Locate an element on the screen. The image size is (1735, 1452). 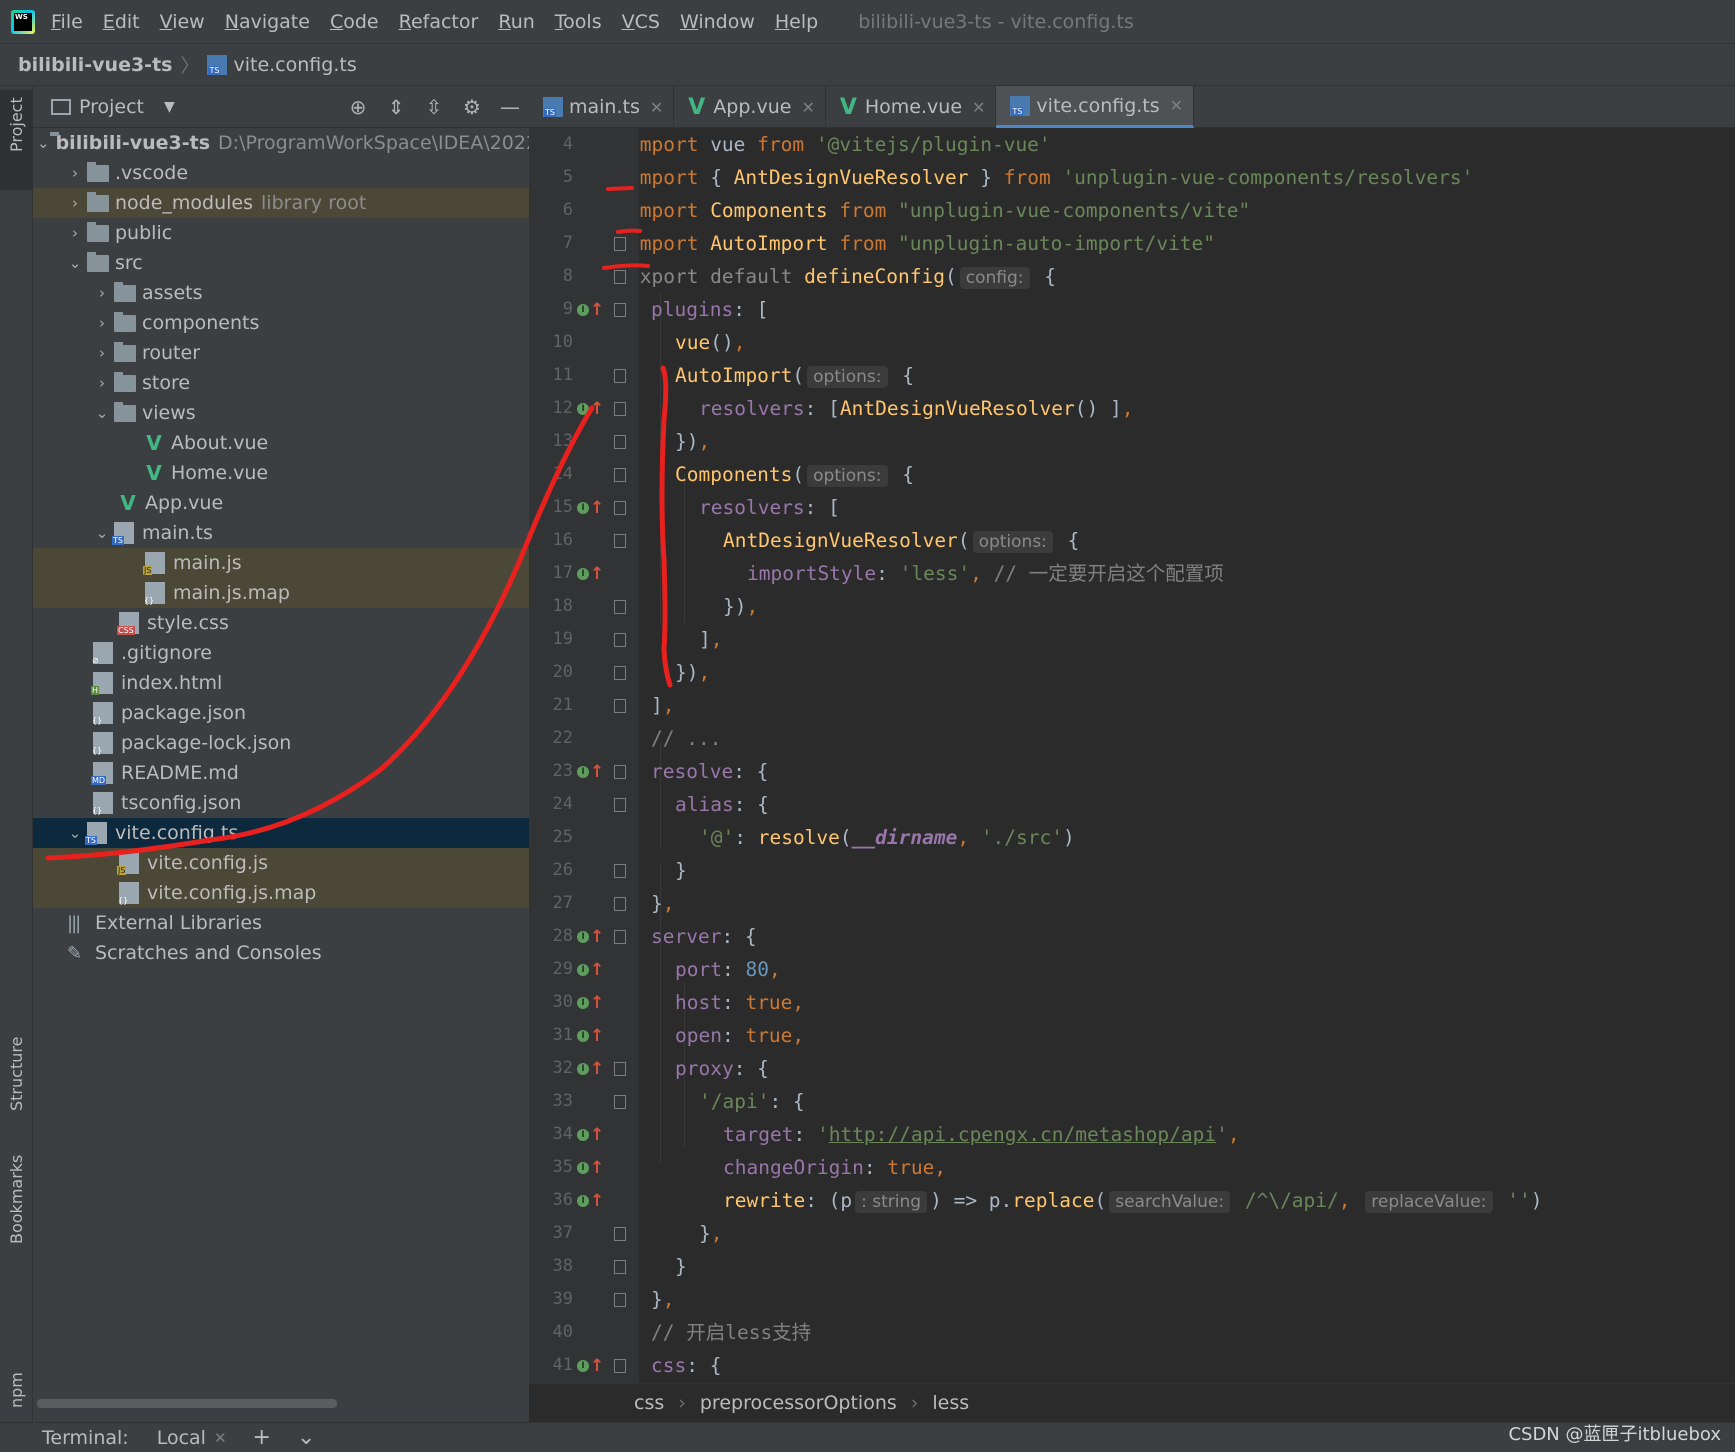
tree-row: › assets is located at coordinates (281, 293).